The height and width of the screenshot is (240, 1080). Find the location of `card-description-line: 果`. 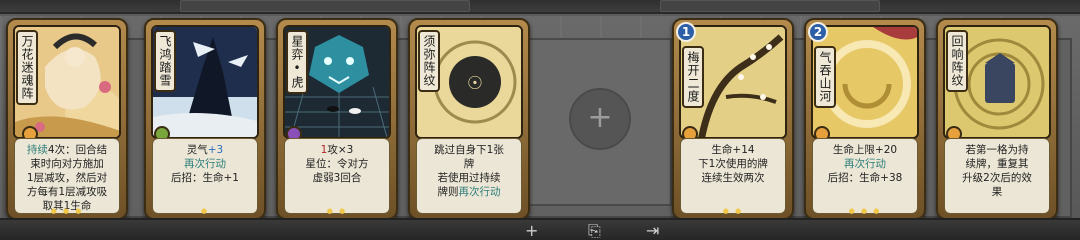

card-description-line: 果 is located at coordinates (997, 192).